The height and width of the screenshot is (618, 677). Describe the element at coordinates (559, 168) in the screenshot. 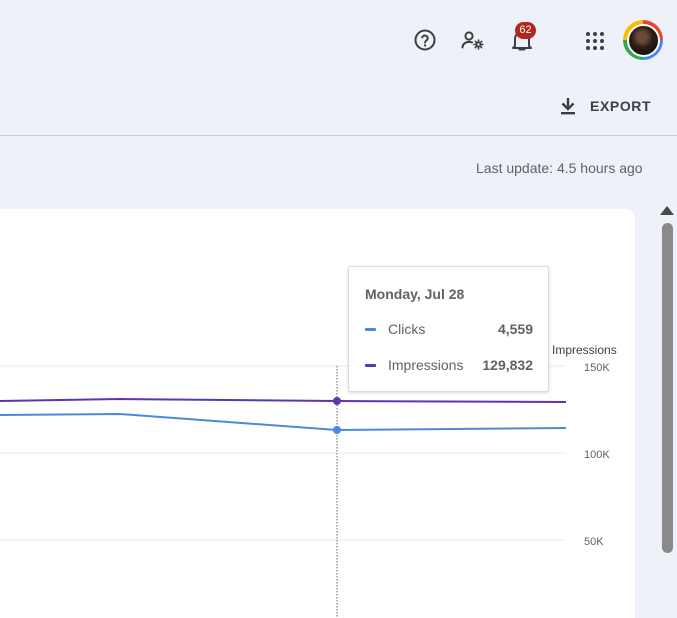

I see `last-update-text: Last update: 4.5 hours ago` at that location.